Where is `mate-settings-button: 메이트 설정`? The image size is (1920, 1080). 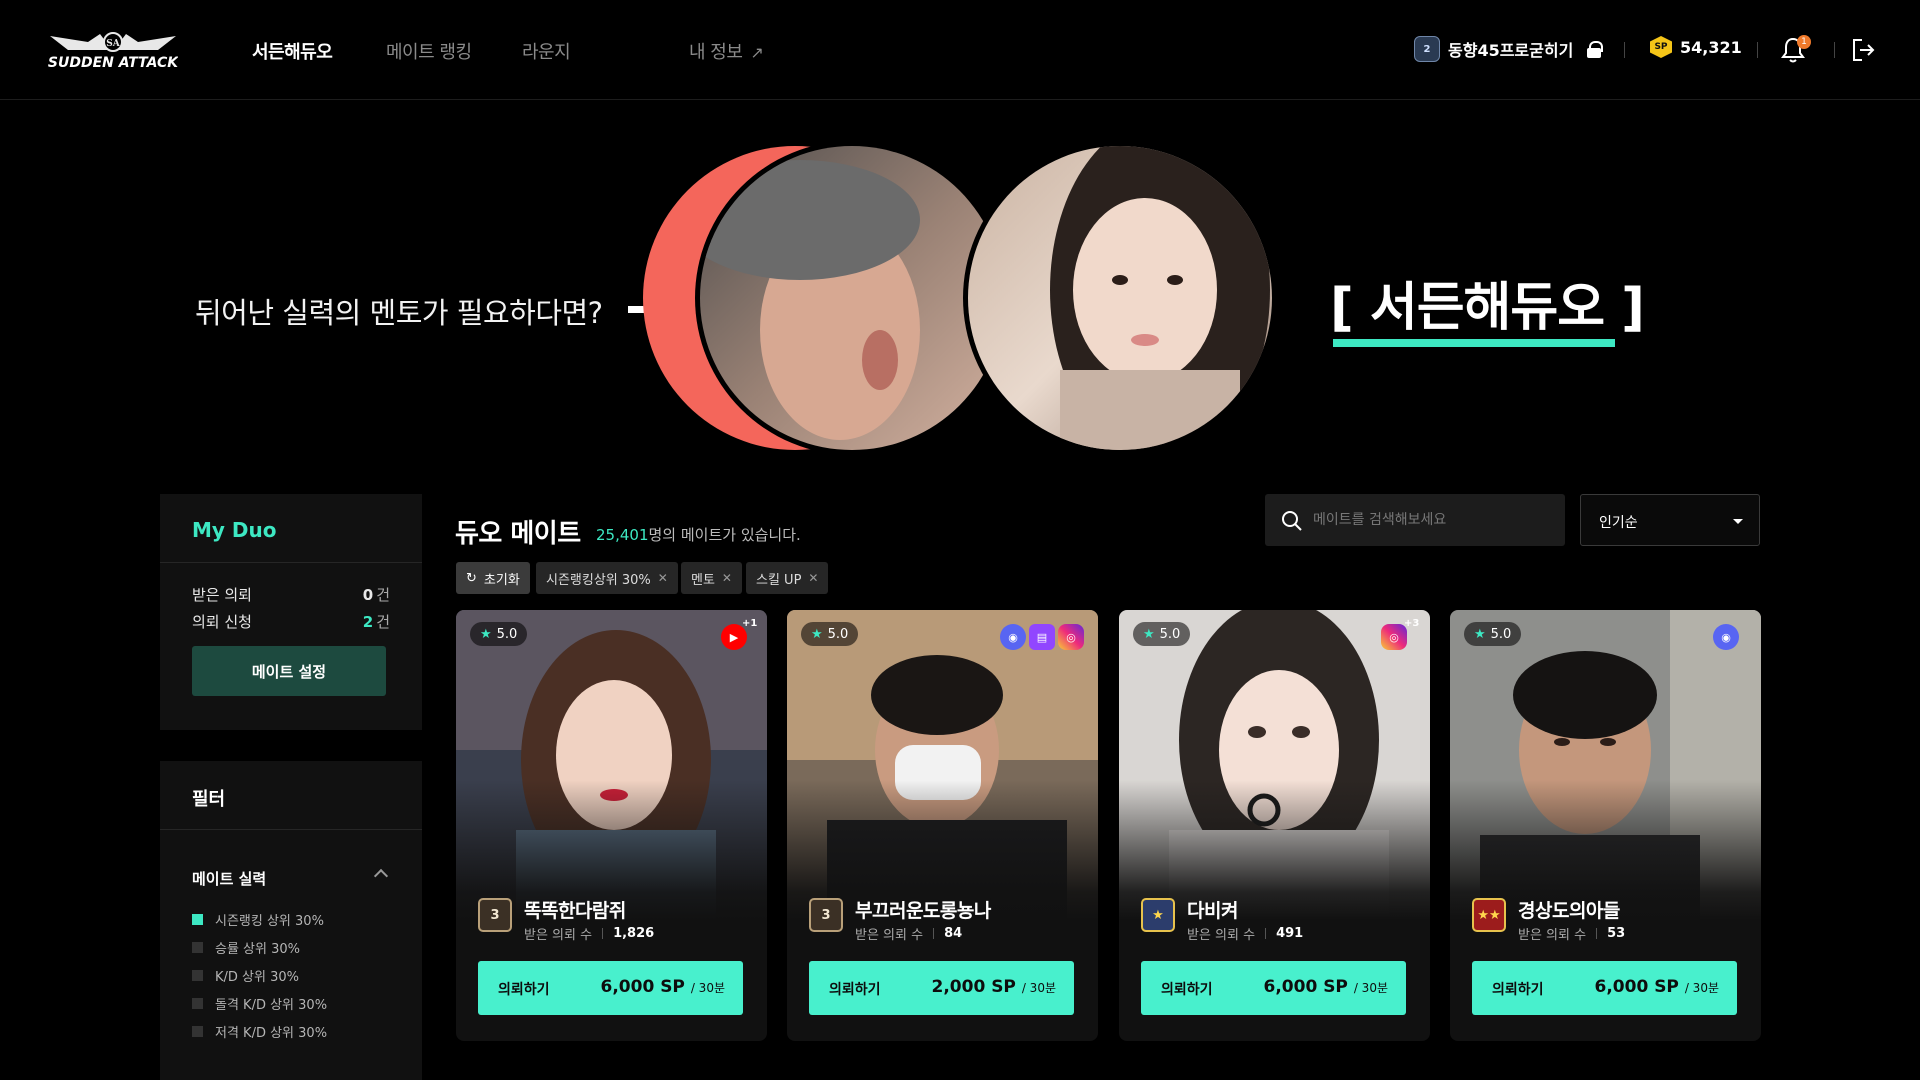
mate-settings-button: 메이트 설정 is located at coordinates (289, 671).